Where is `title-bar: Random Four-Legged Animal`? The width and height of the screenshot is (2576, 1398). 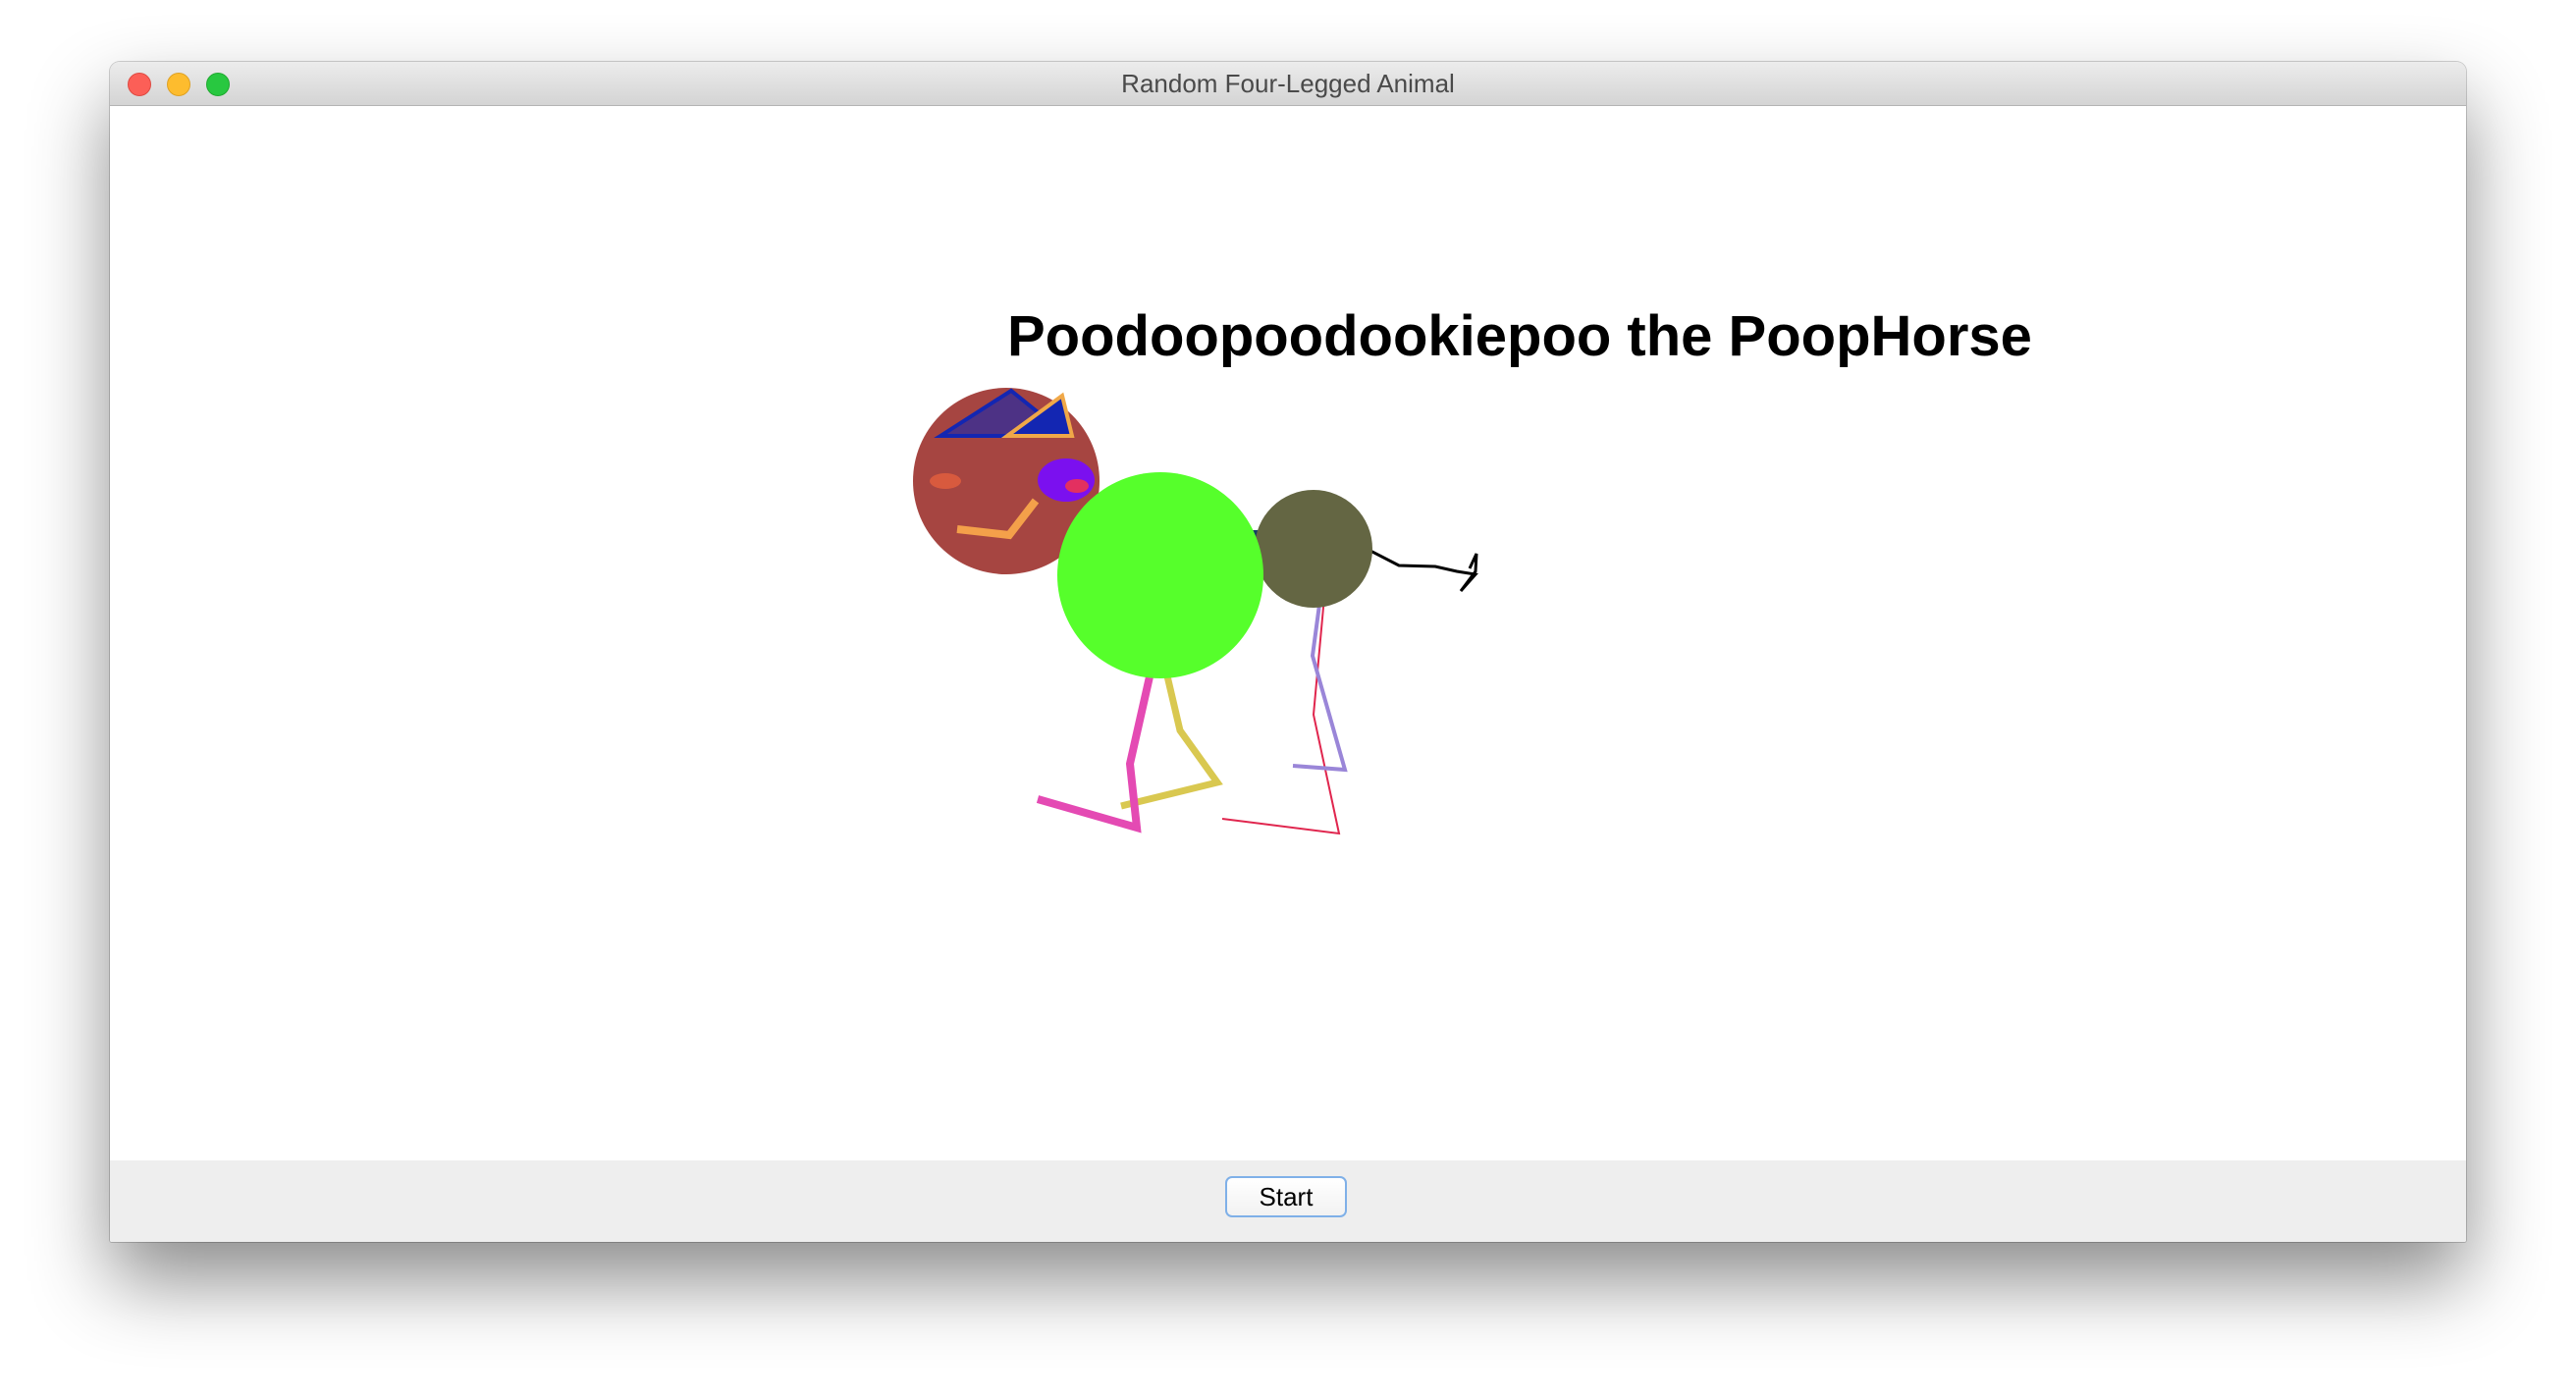 title-bar: Random Four-Legged Animal is located at coordinates (1288, 84).